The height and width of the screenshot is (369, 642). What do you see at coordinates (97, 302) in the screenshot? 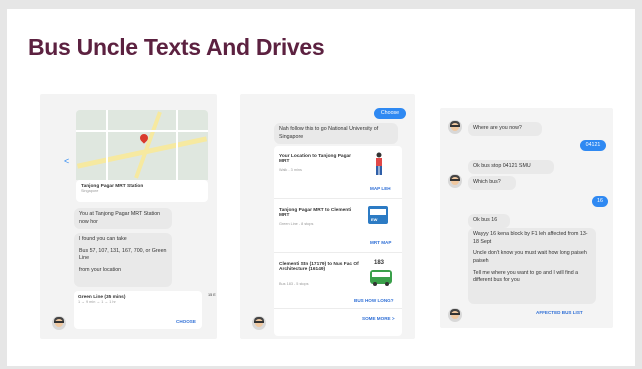
I see `route-sub: 1 → 9 min → 1 → 1 hr` at bounding box center [97, 302].